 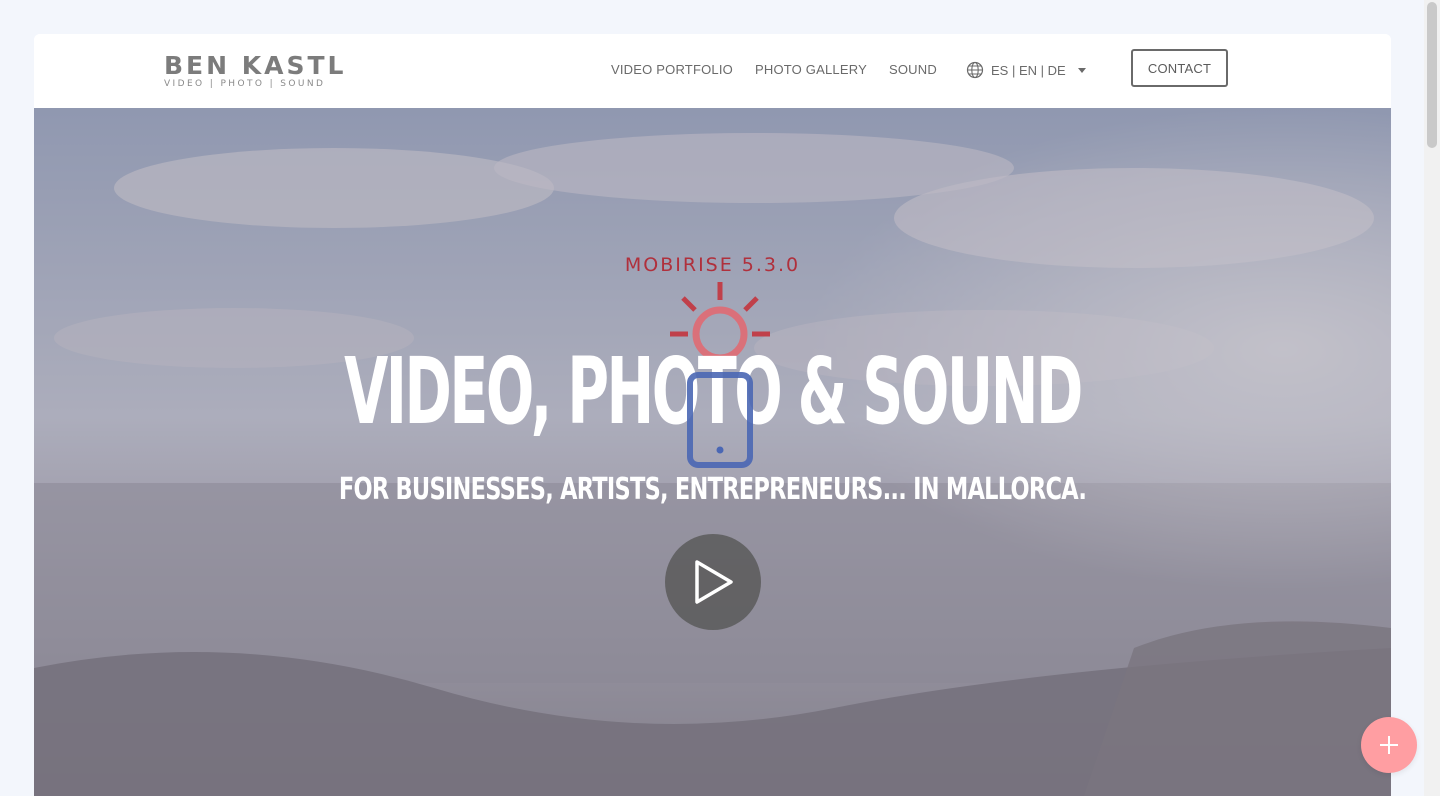 What do you see at coordinates (811, 69) in the screenshot?
I see `nav-photo-gallery: PHOTO GALLERY` at bounding box center [811, 69].